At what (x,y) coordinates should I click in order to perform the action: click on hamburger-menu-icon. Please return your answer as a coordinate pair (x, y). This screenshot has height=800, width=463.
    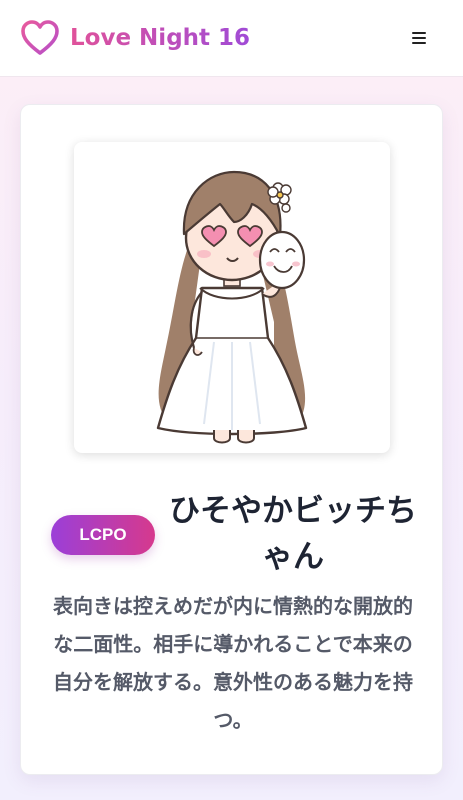
    Looking at the image, I should click on (419, 38).